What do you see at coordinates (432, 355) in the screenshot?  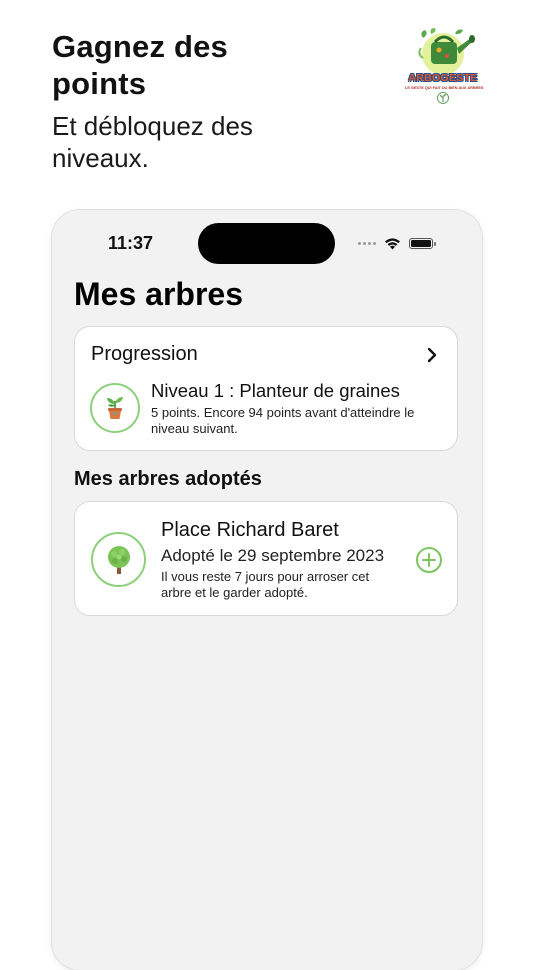 I see `chevron-right-icon` at bounding box center [432, 355].